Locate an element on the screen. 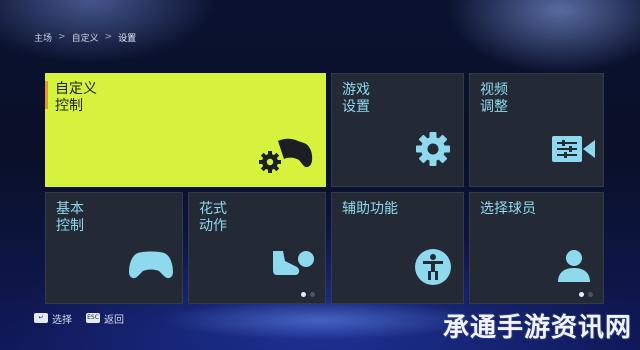  watermark: 承通手游资讯网 is located at coordinates (537, 328).